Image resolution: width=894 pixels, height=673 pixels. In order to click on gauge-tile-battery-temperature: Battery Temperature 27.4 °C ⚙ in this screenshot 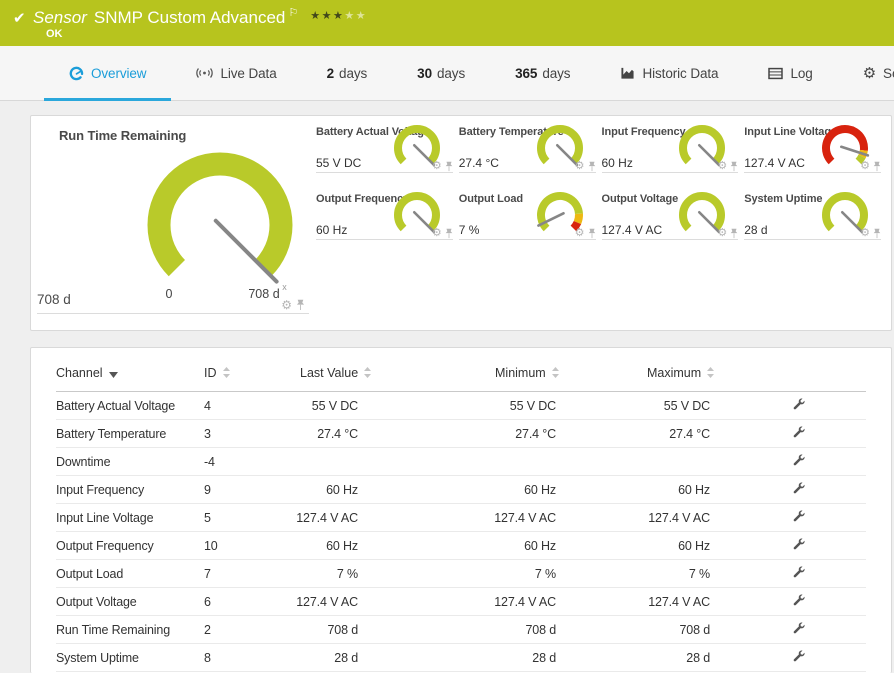, I will do `click(527, 149)`.